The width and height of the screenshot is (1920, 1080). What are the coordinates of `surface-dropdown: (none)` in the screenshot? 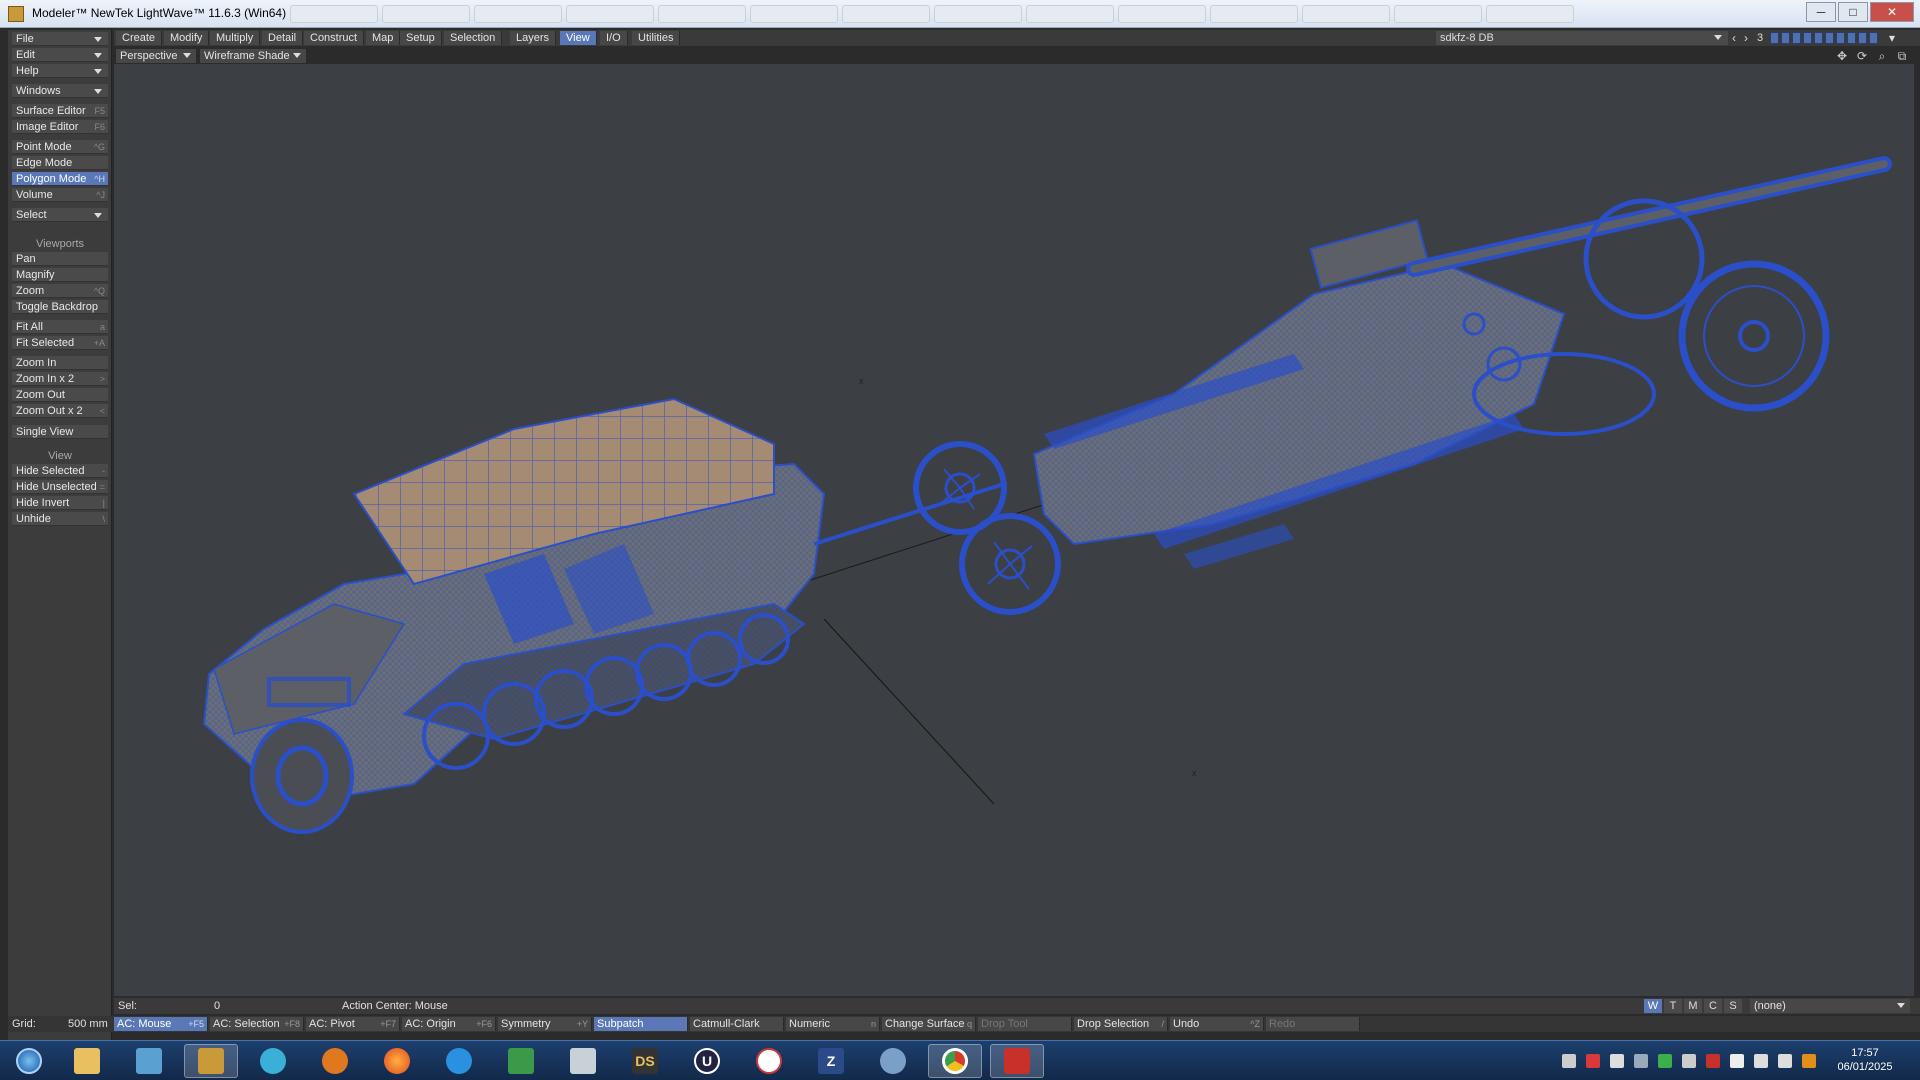 It's located at (1830, 1006).